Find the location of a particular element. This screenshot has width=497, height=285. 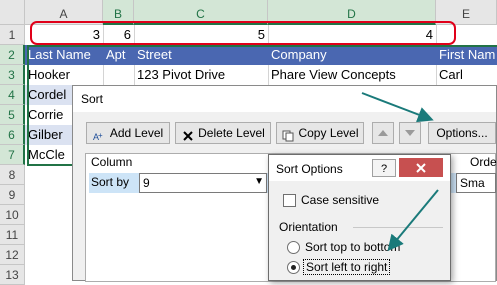

annotation-arrows is located at coordinates (400, 172).